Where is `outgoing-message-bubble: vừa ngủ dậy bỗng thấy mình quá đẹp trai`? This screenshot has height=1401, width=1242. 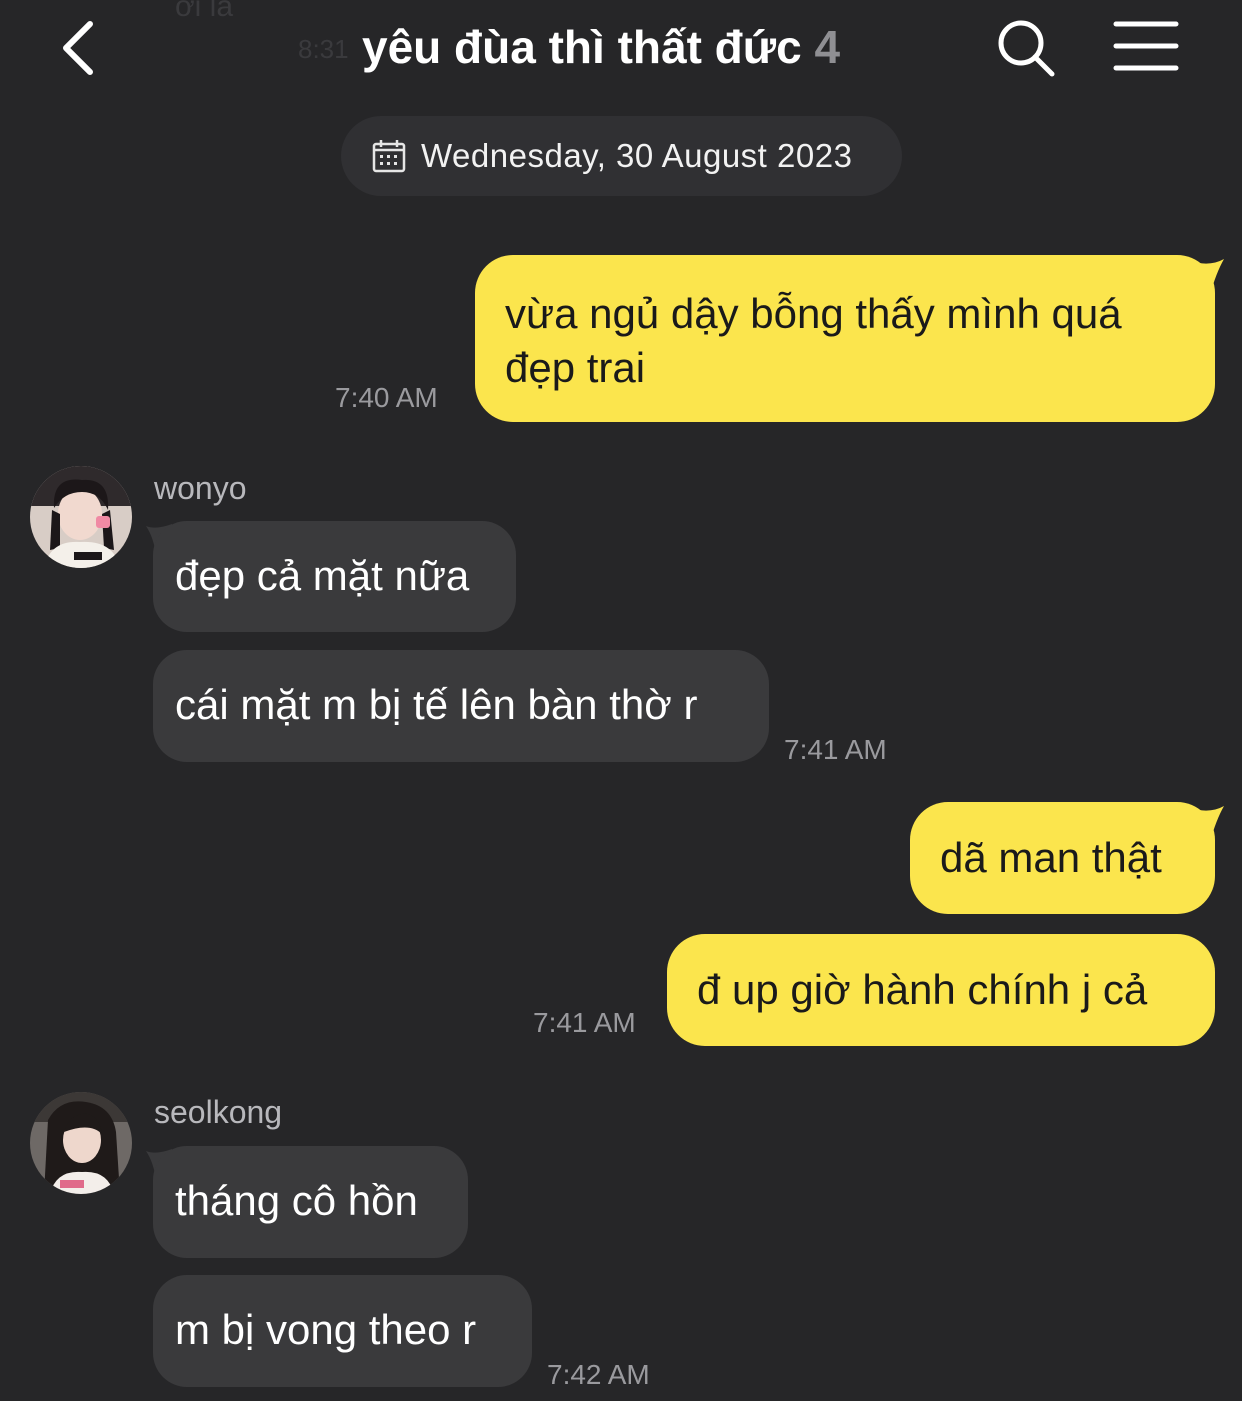
outgoing-message-bubble: vừa ngủ dậy bỗng thấy mình quá đẹp trai is located at coordinates (845, 338).